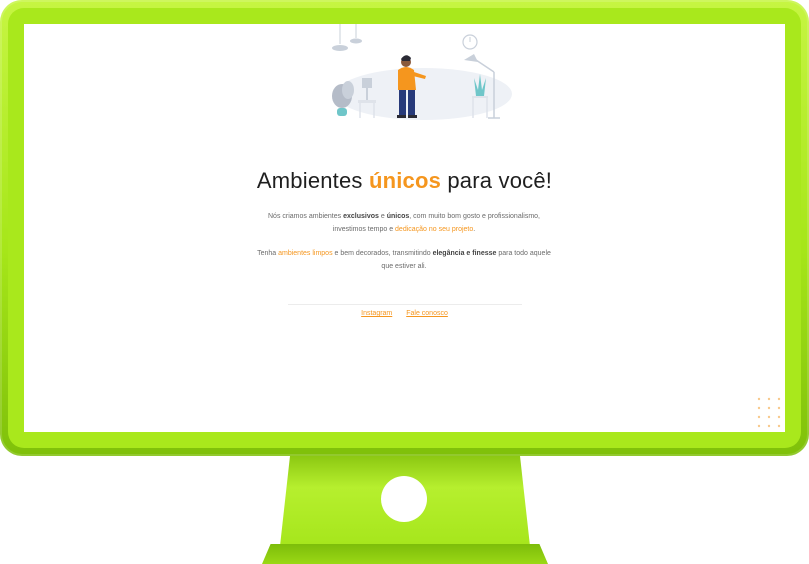  Describe the element at coordinates (464, 253) in the screenshot. I see `secondary-bold: elegância e finesse` at that location.